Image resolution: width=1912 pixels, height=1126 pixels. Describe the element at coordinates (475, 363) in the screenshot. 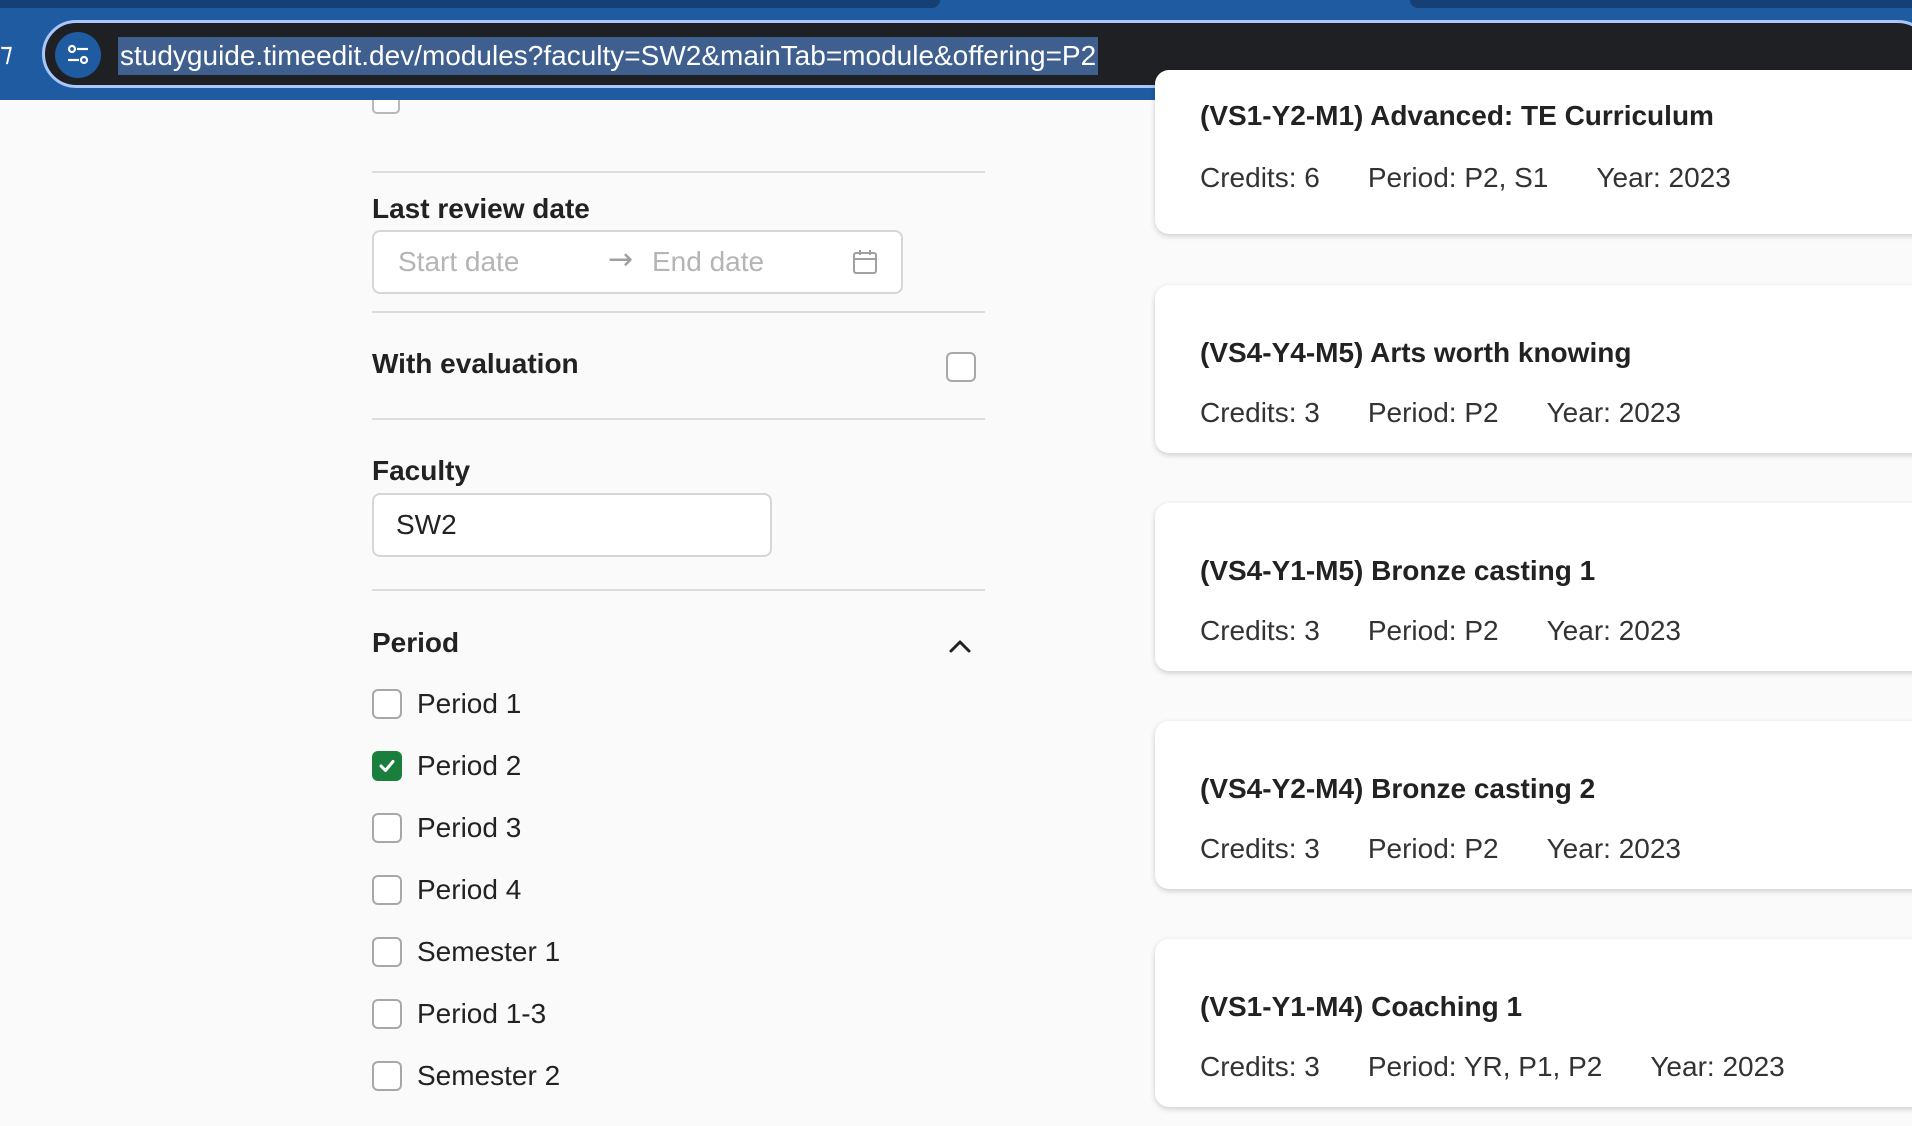

I see `with-evaluation-label: With evaluation` at that location.